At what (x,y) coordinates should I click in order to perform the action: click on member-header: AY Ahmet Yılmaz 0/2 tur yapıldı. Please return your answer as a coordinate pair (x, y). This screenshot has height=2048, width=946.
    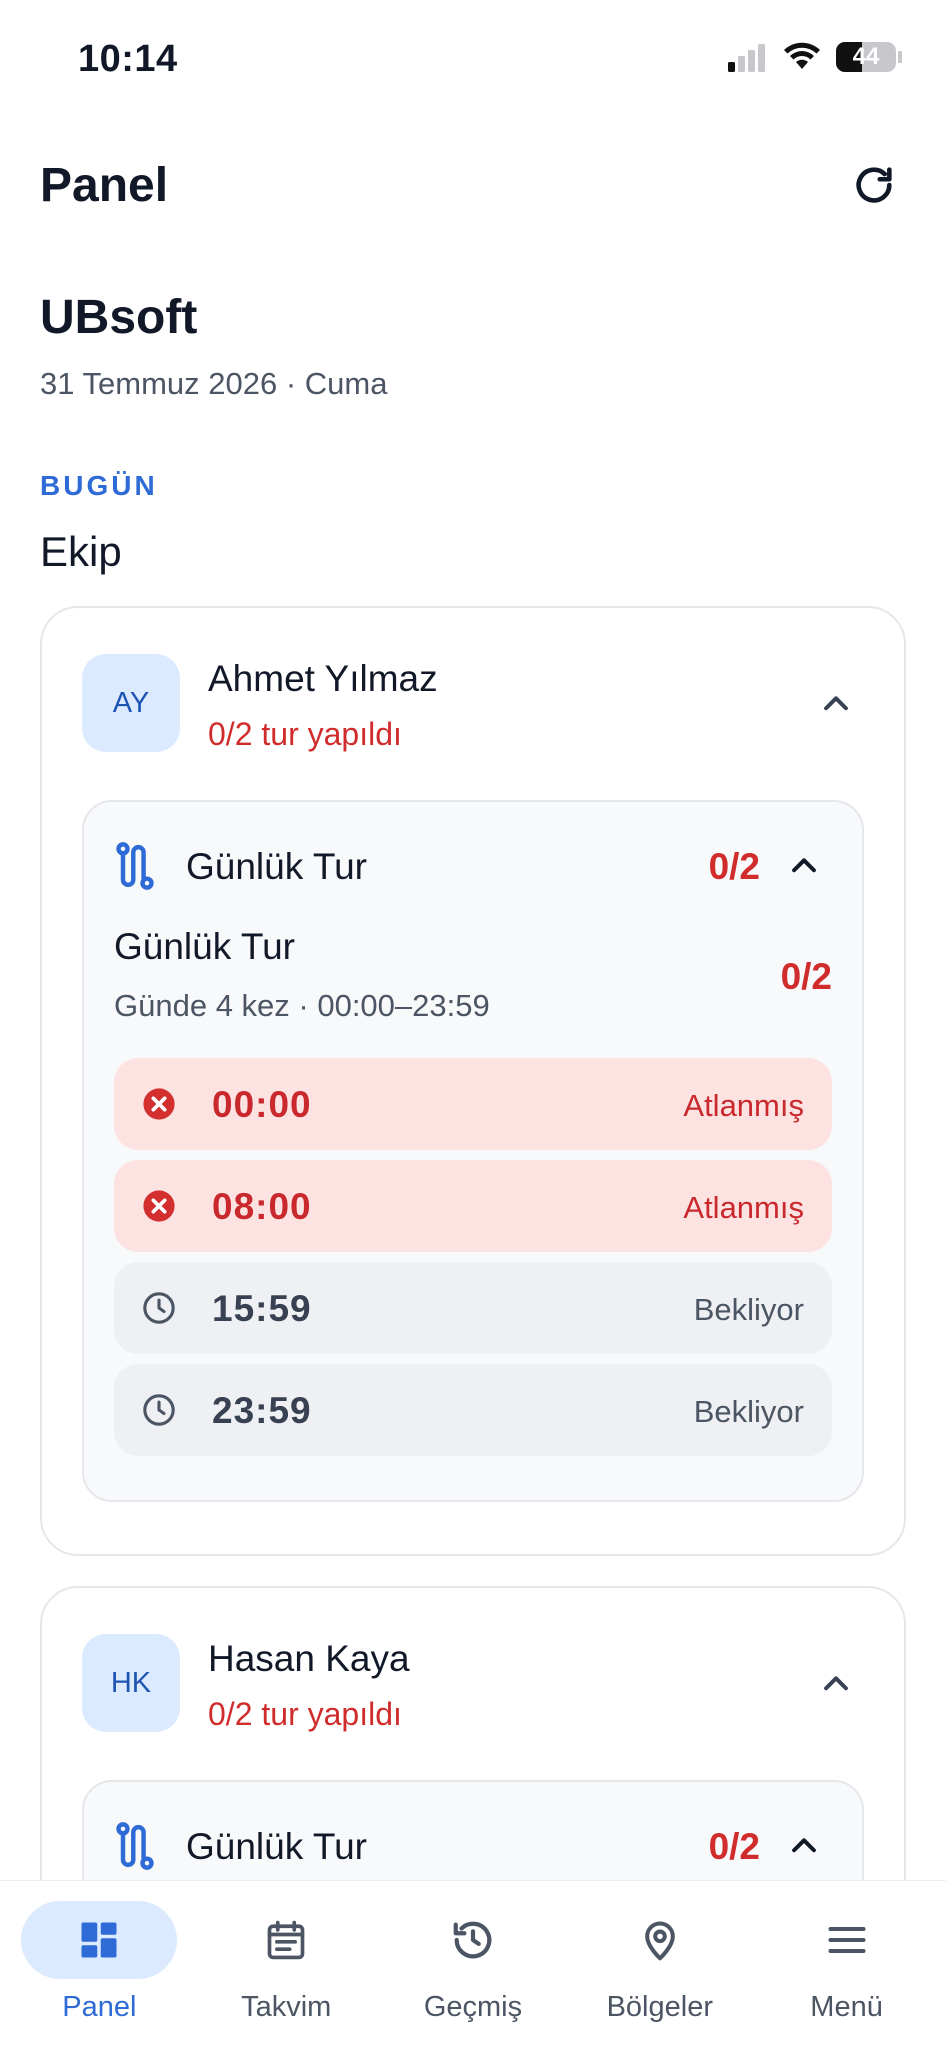
    Looking at the image, I should click on (473, 704).